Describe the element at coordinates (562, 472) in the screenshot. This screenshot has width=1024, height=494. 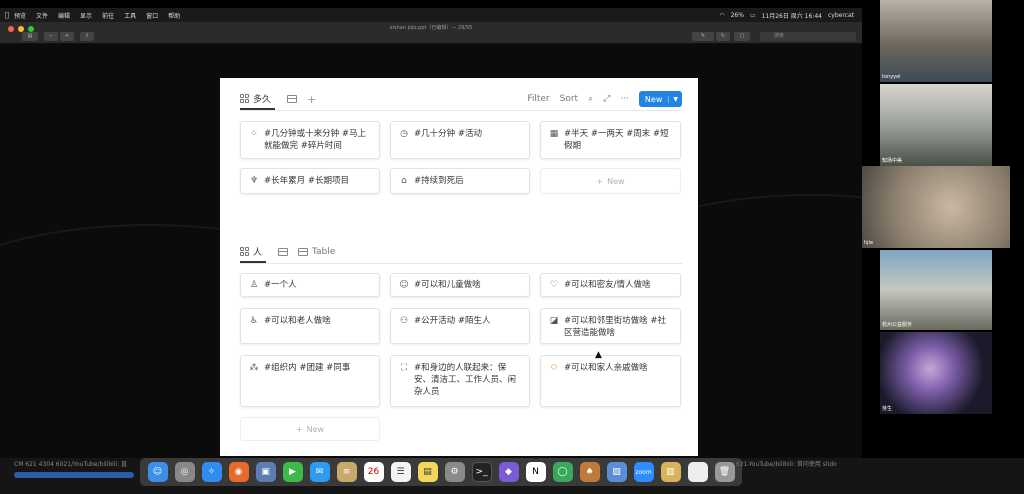
I see `browser-icon: ◯` at that location.